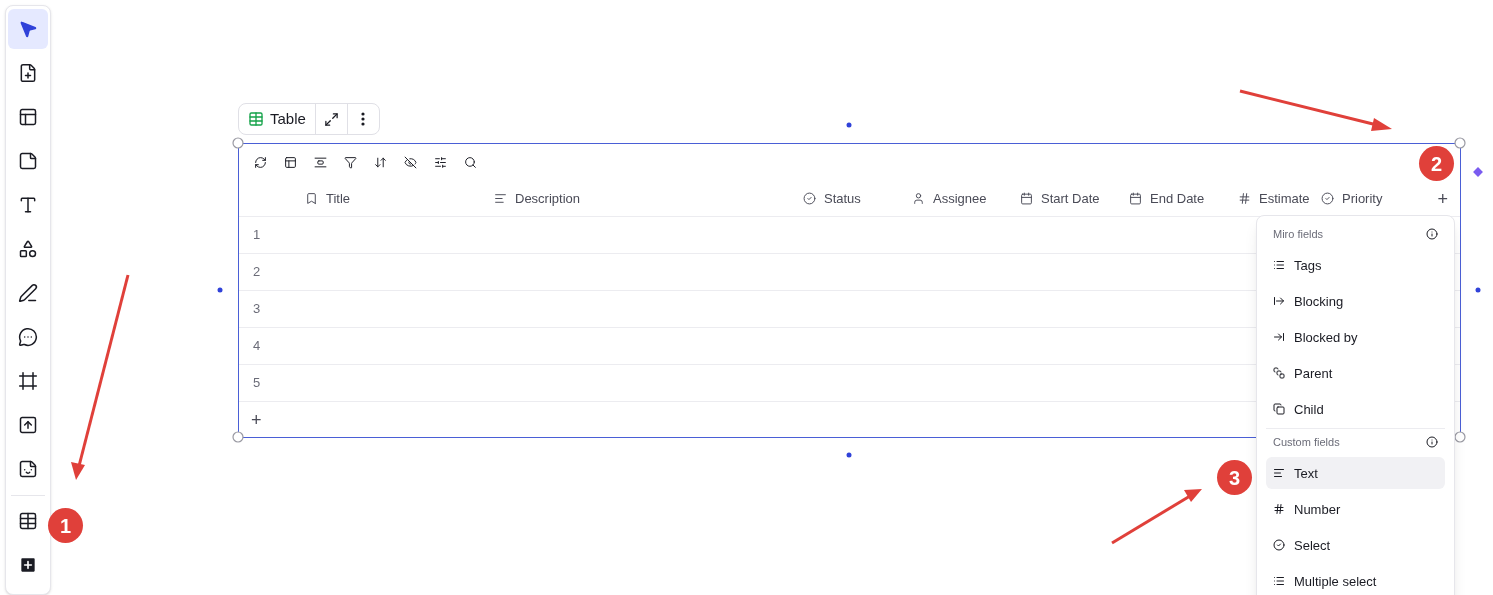  Describe the element at coordinates (1355, 373) in the screenshot. I see `field-option: Parent` at that location.